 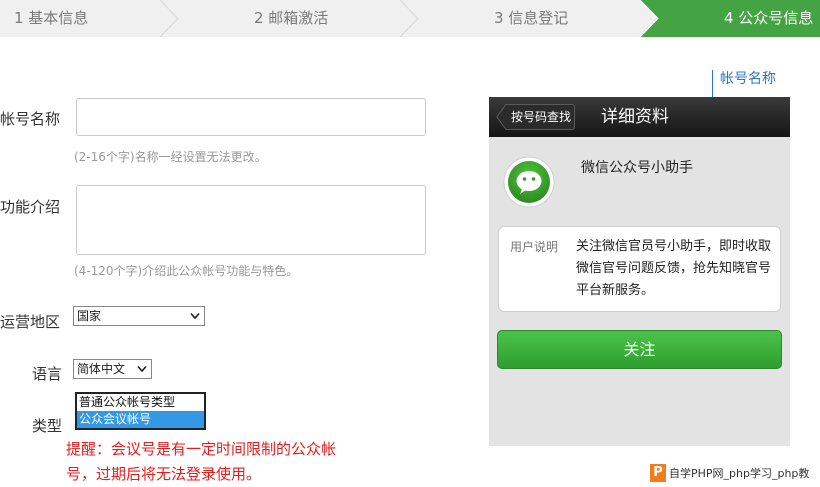 What do you see at coordinates (739, 473) in the screenshot?
I see `watermark-text: 自学PHP网_php学习_php教` at bounding box center [739, 473].